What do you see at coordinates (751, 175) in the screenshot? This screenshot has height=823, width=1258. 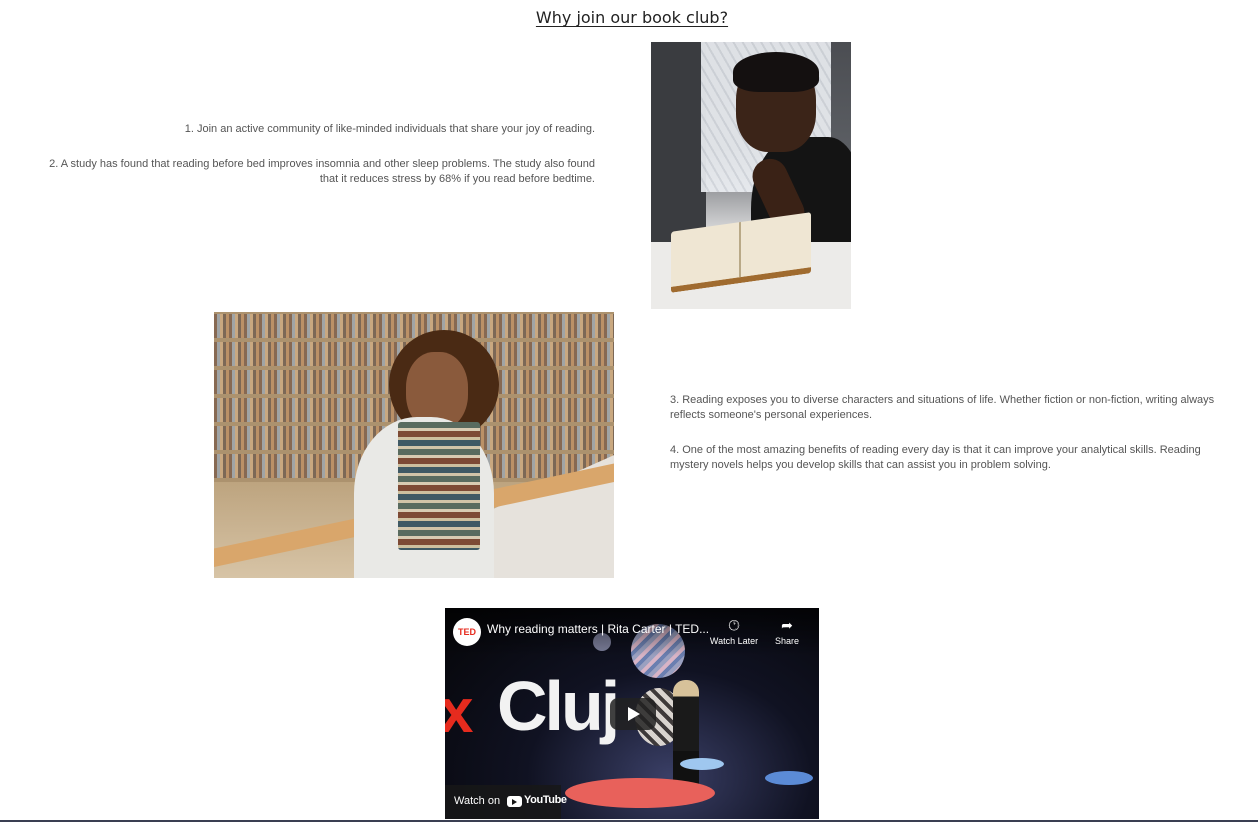 I see `photo-man-reading` at bounding box center [751, 175].